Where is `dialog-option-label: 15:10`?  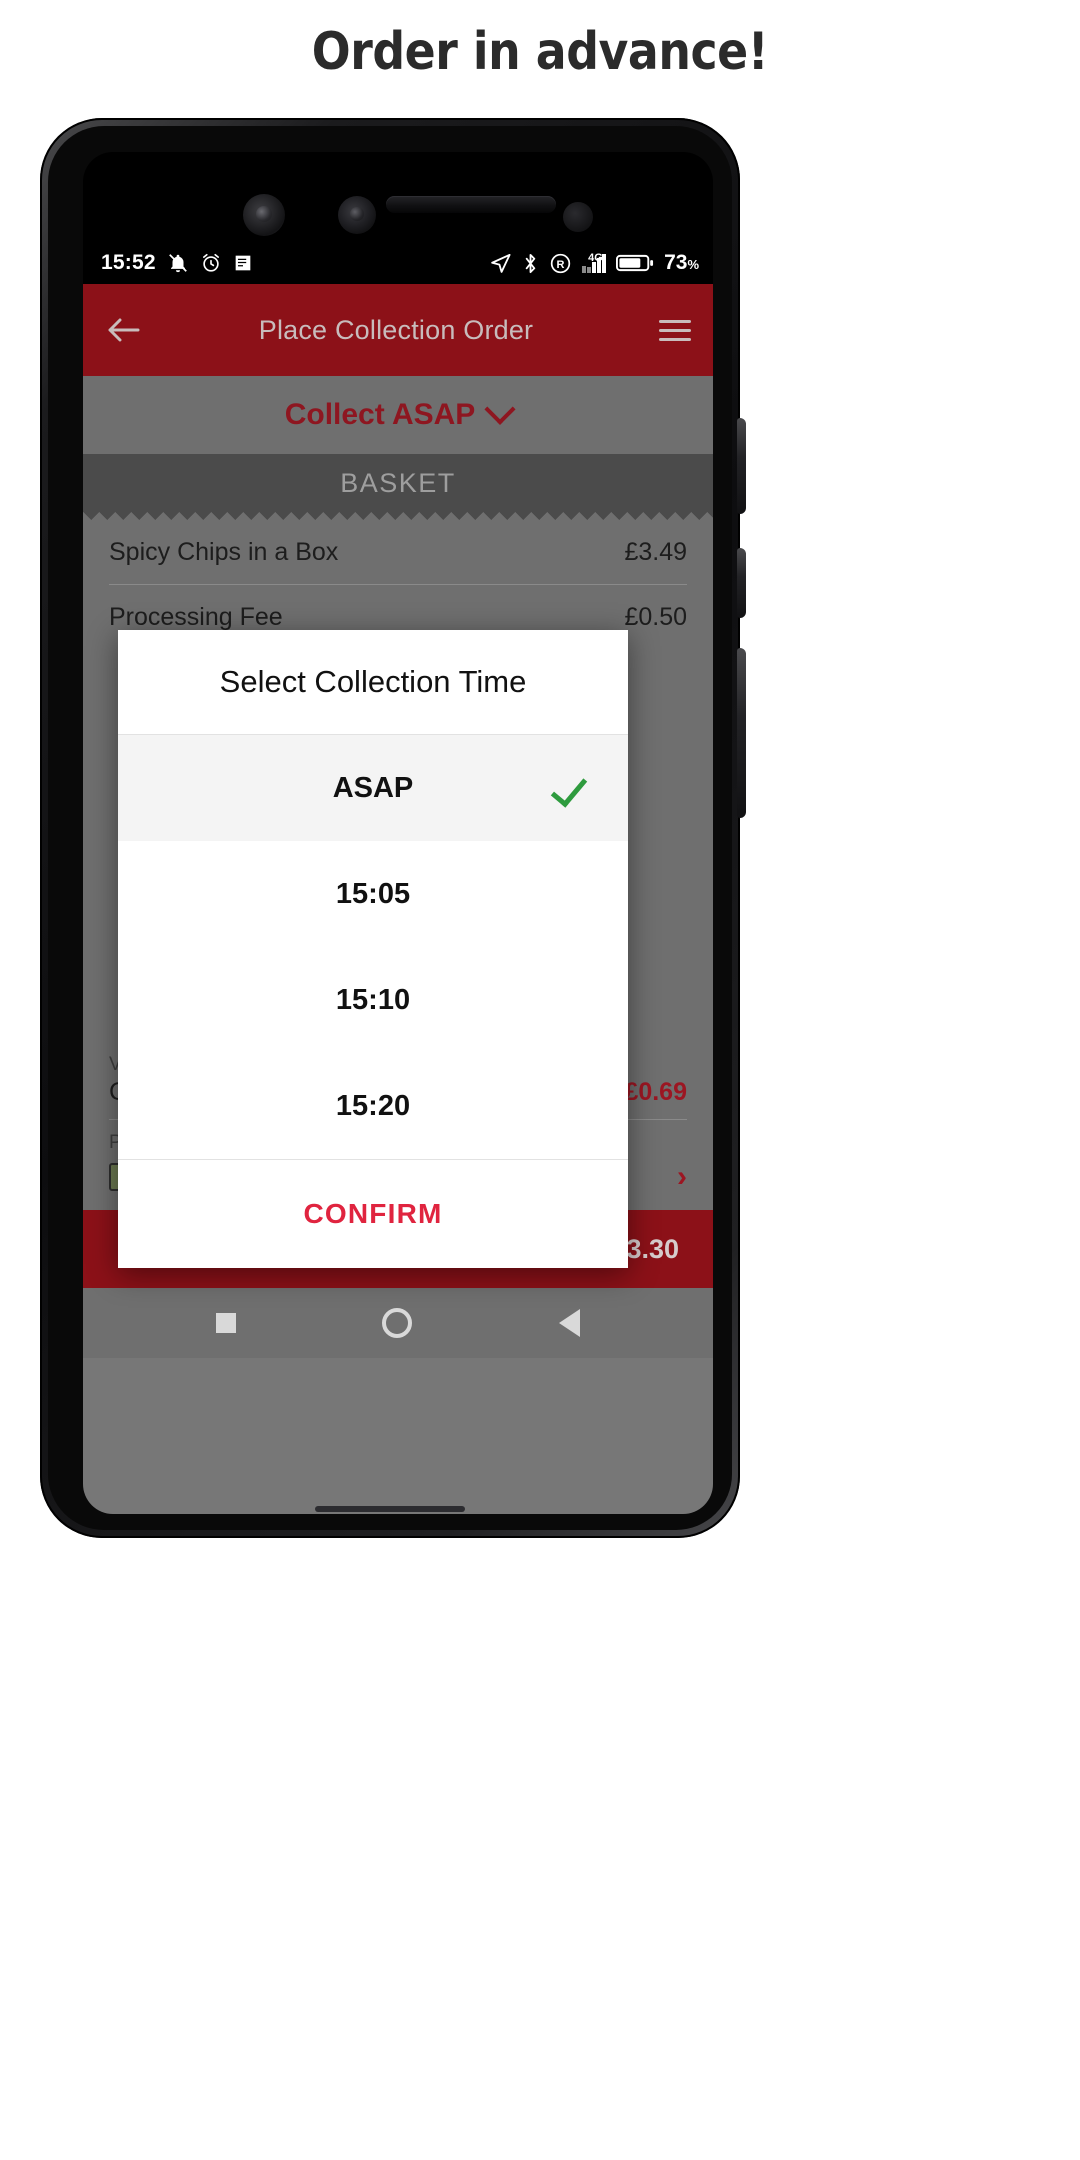 dialog-option-label: 15:10 is located at coordinates (373, 999).